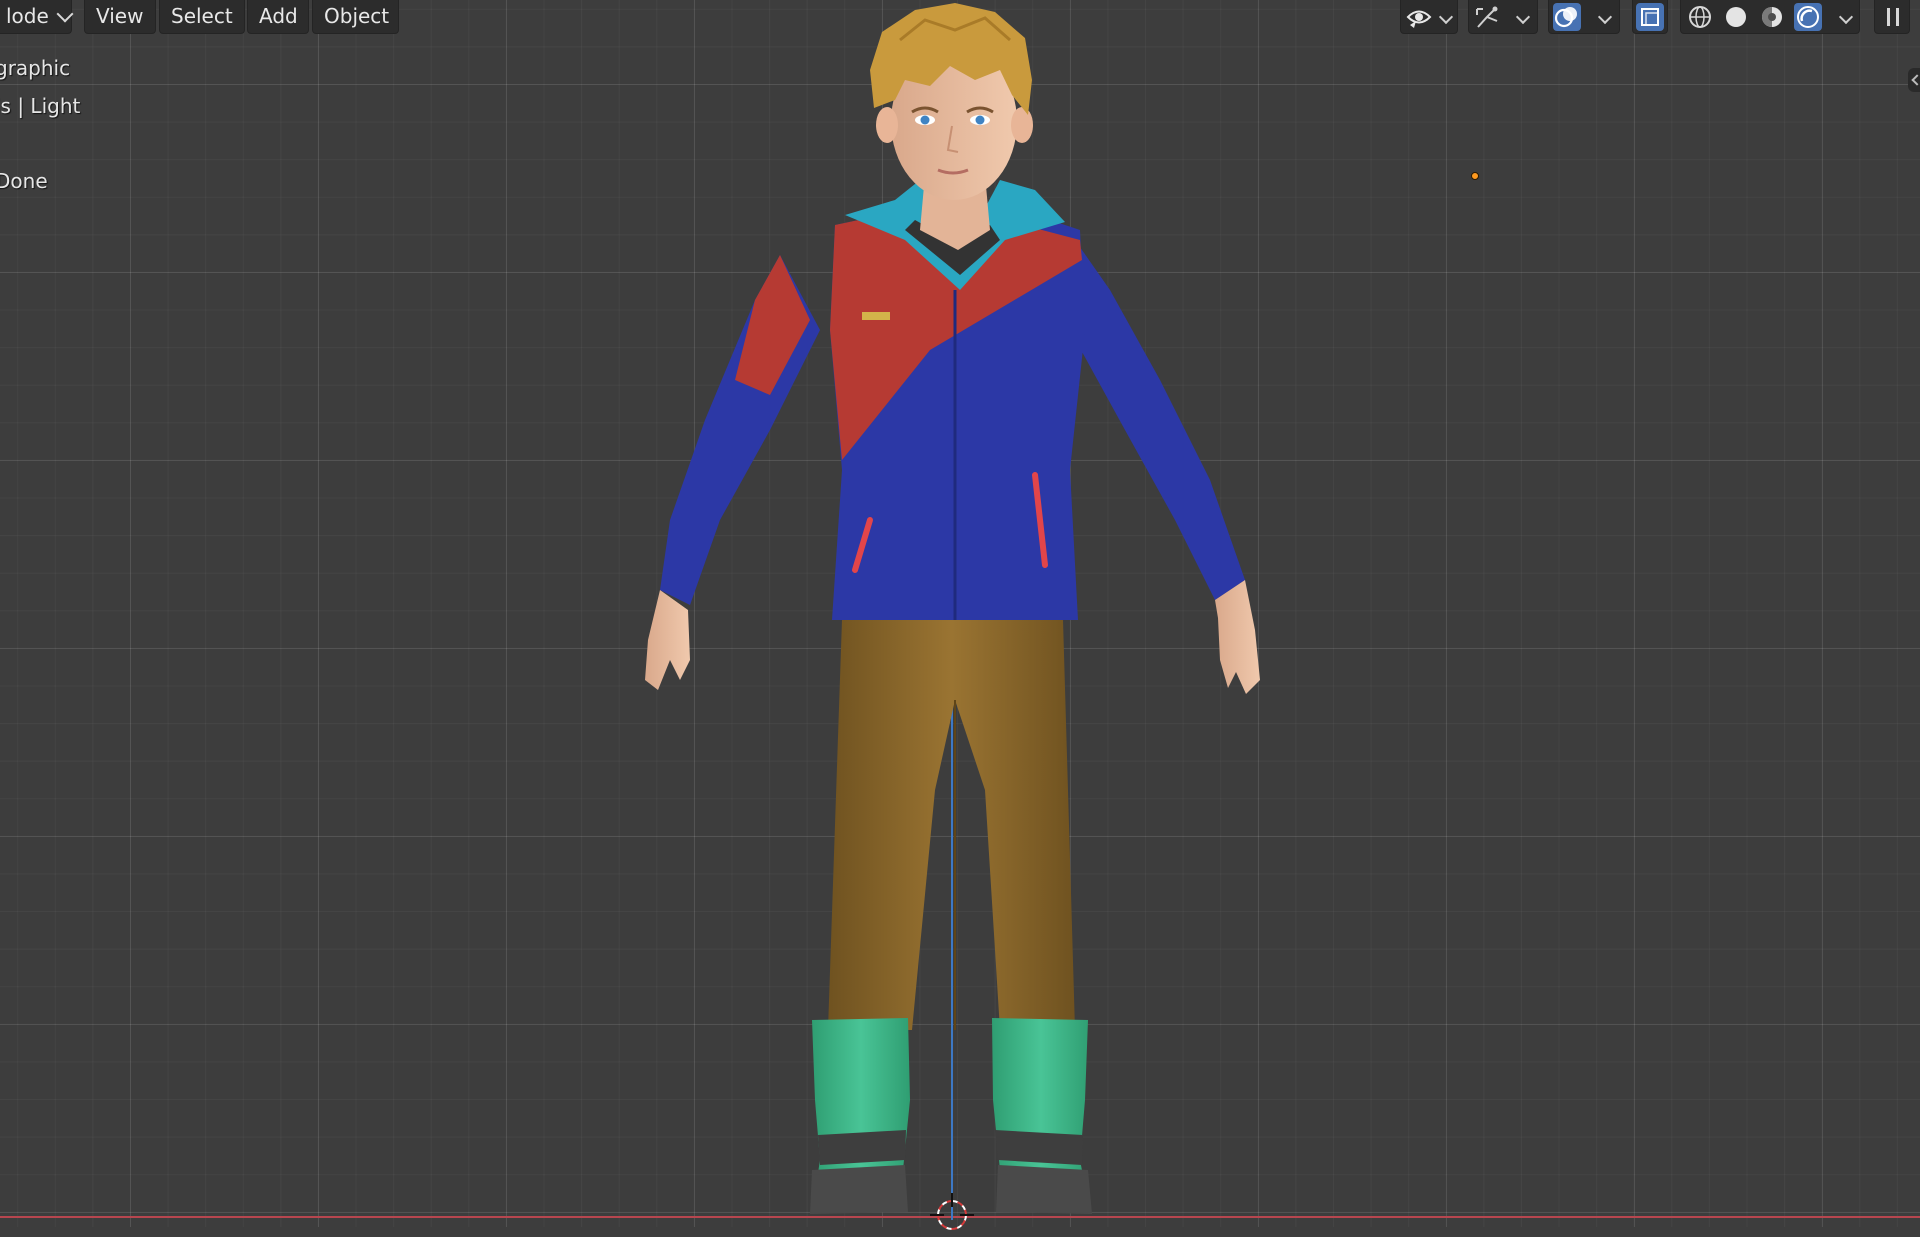 The height and width of the screenshot is (1237, 1920). I want to click on pause-group, so click(1892, 17).